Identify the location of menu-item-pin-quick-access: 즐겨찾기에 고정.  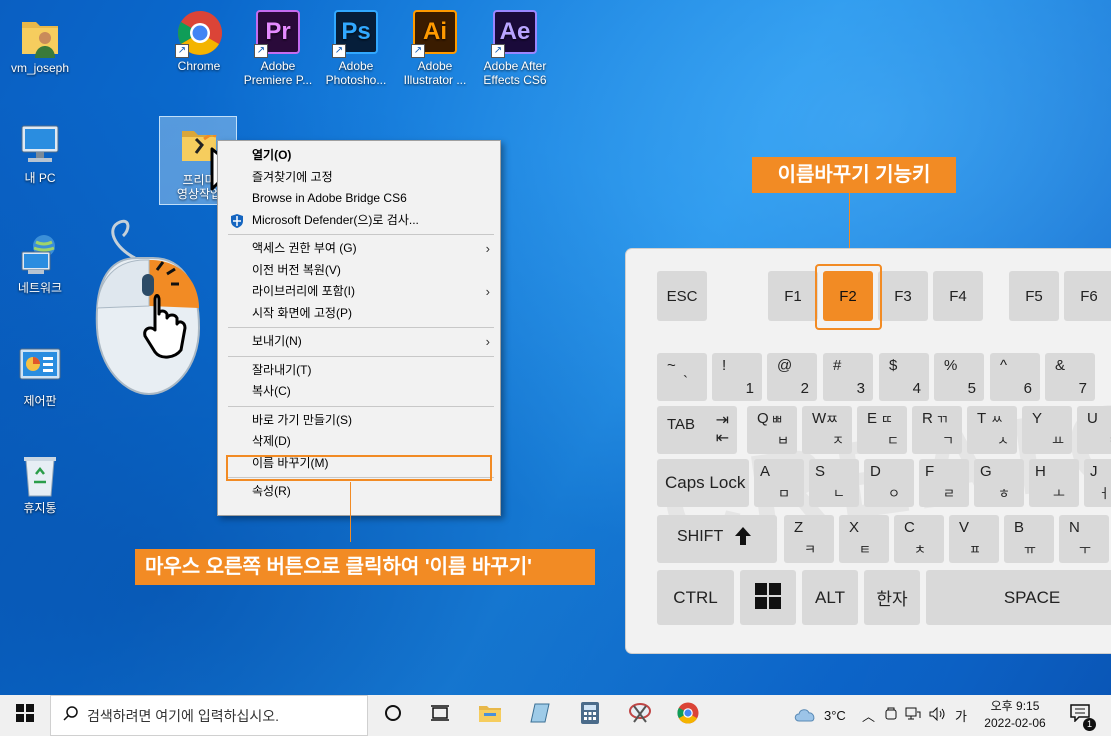
(359, 178).